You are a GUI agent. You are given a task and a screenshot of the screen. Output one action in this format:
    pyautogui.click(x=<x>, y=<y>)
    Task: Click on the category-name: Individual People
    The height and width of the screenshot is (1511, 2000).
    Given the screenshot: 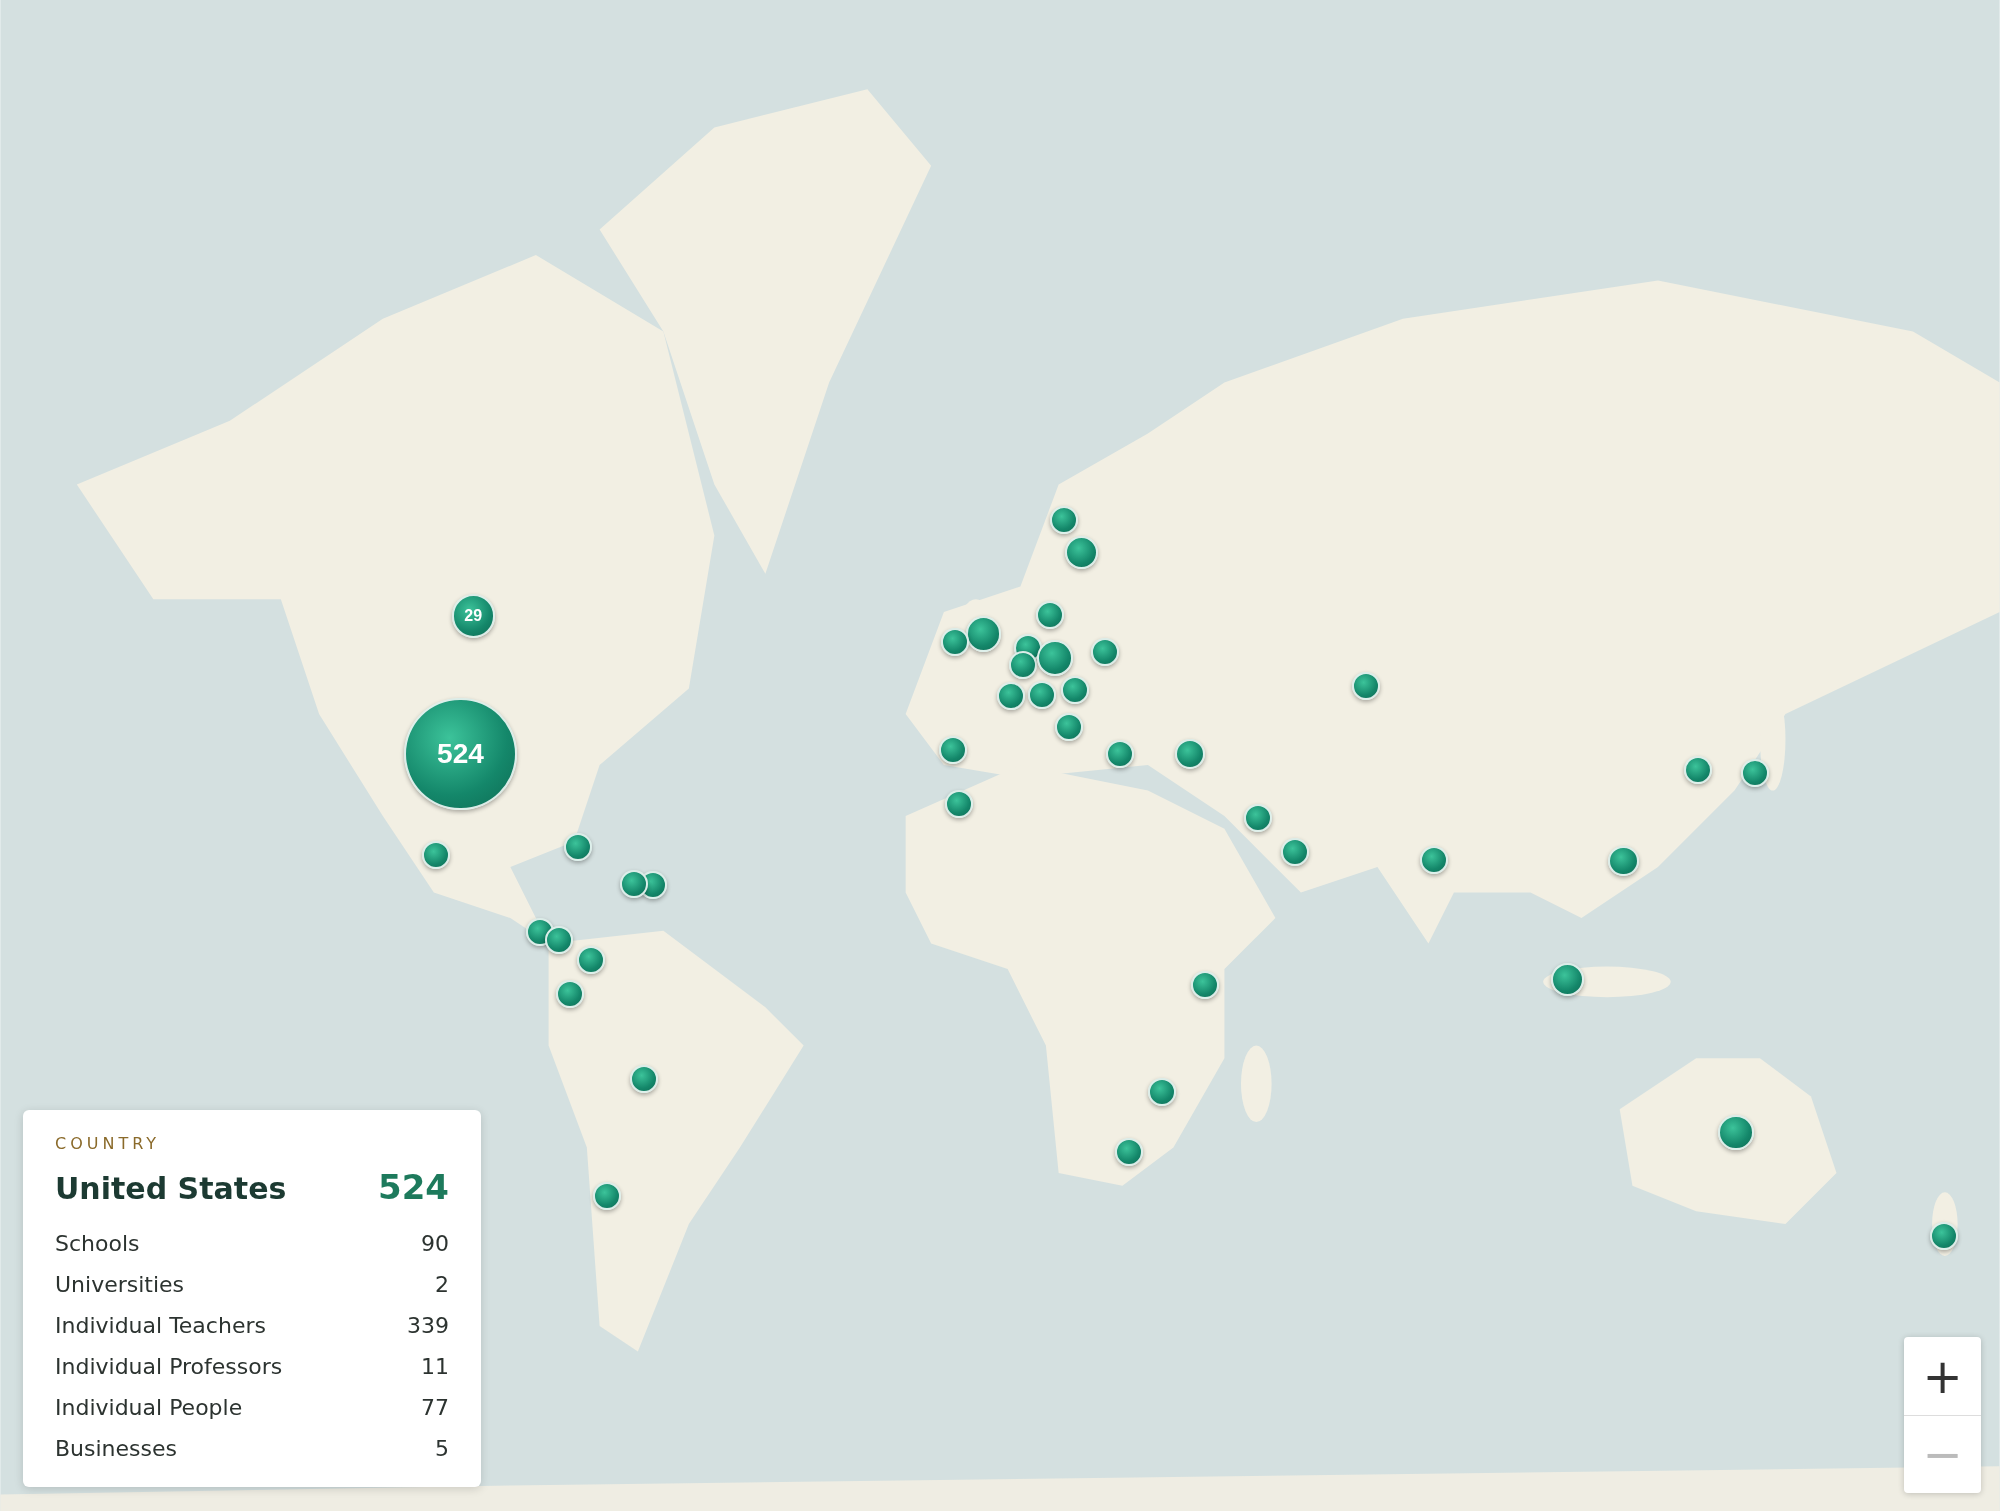 What is the action you would take?
    pyautogui.click(x=149, y=1407)
    